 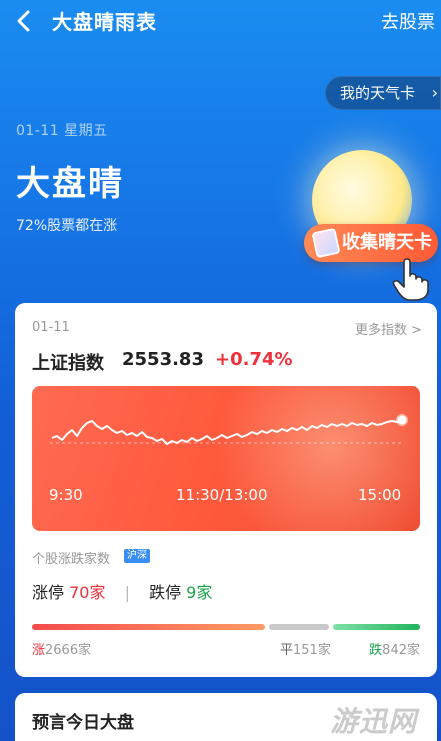 I want to click on intraday-price-line, so click(x=226, y=432).